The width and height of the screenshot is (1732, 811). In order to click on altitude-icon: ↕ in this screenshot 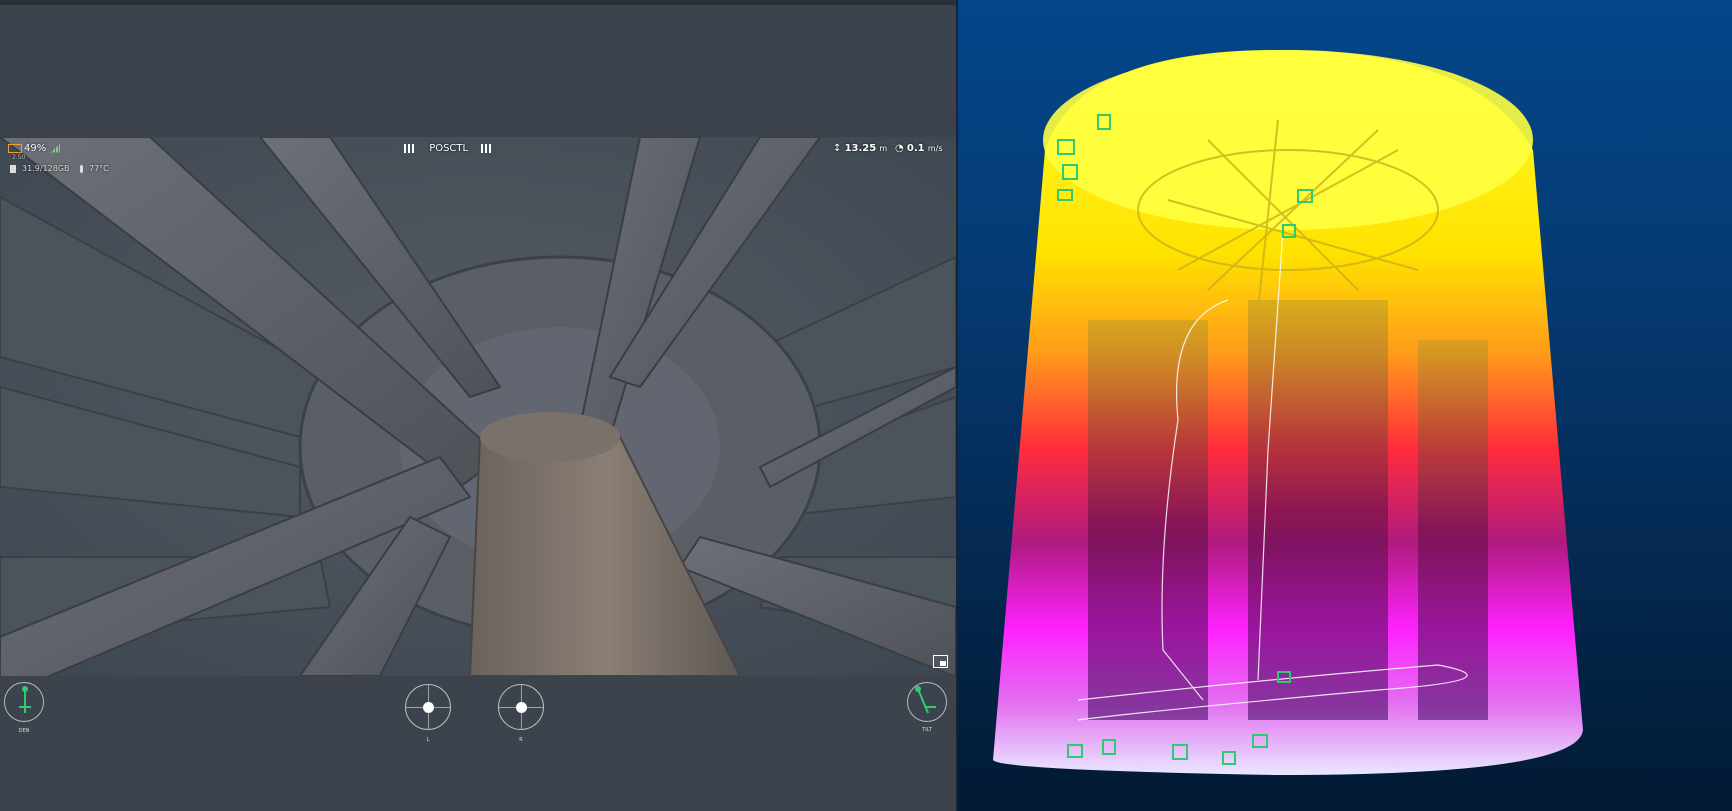, I will do `click(837, 148)`.